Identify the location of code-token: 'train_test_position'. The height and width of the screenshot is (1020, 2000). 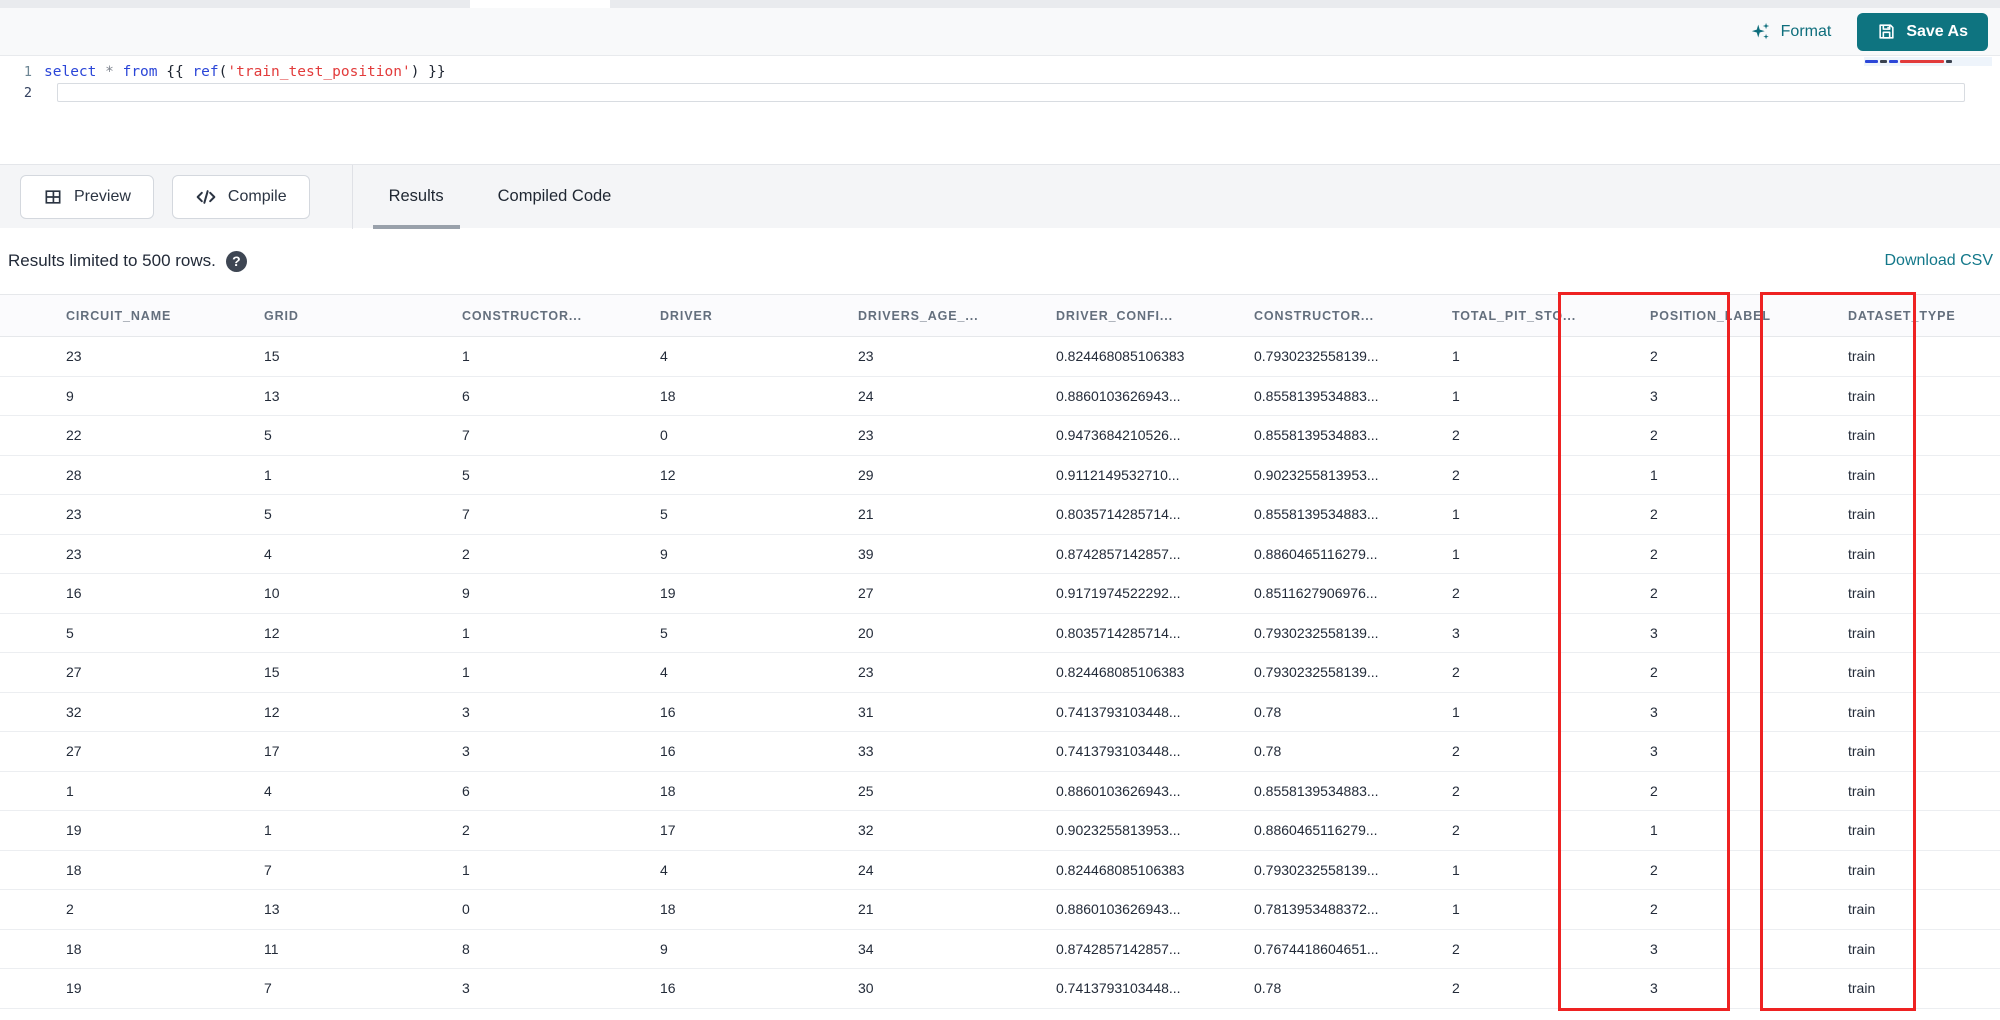
(319, 71).